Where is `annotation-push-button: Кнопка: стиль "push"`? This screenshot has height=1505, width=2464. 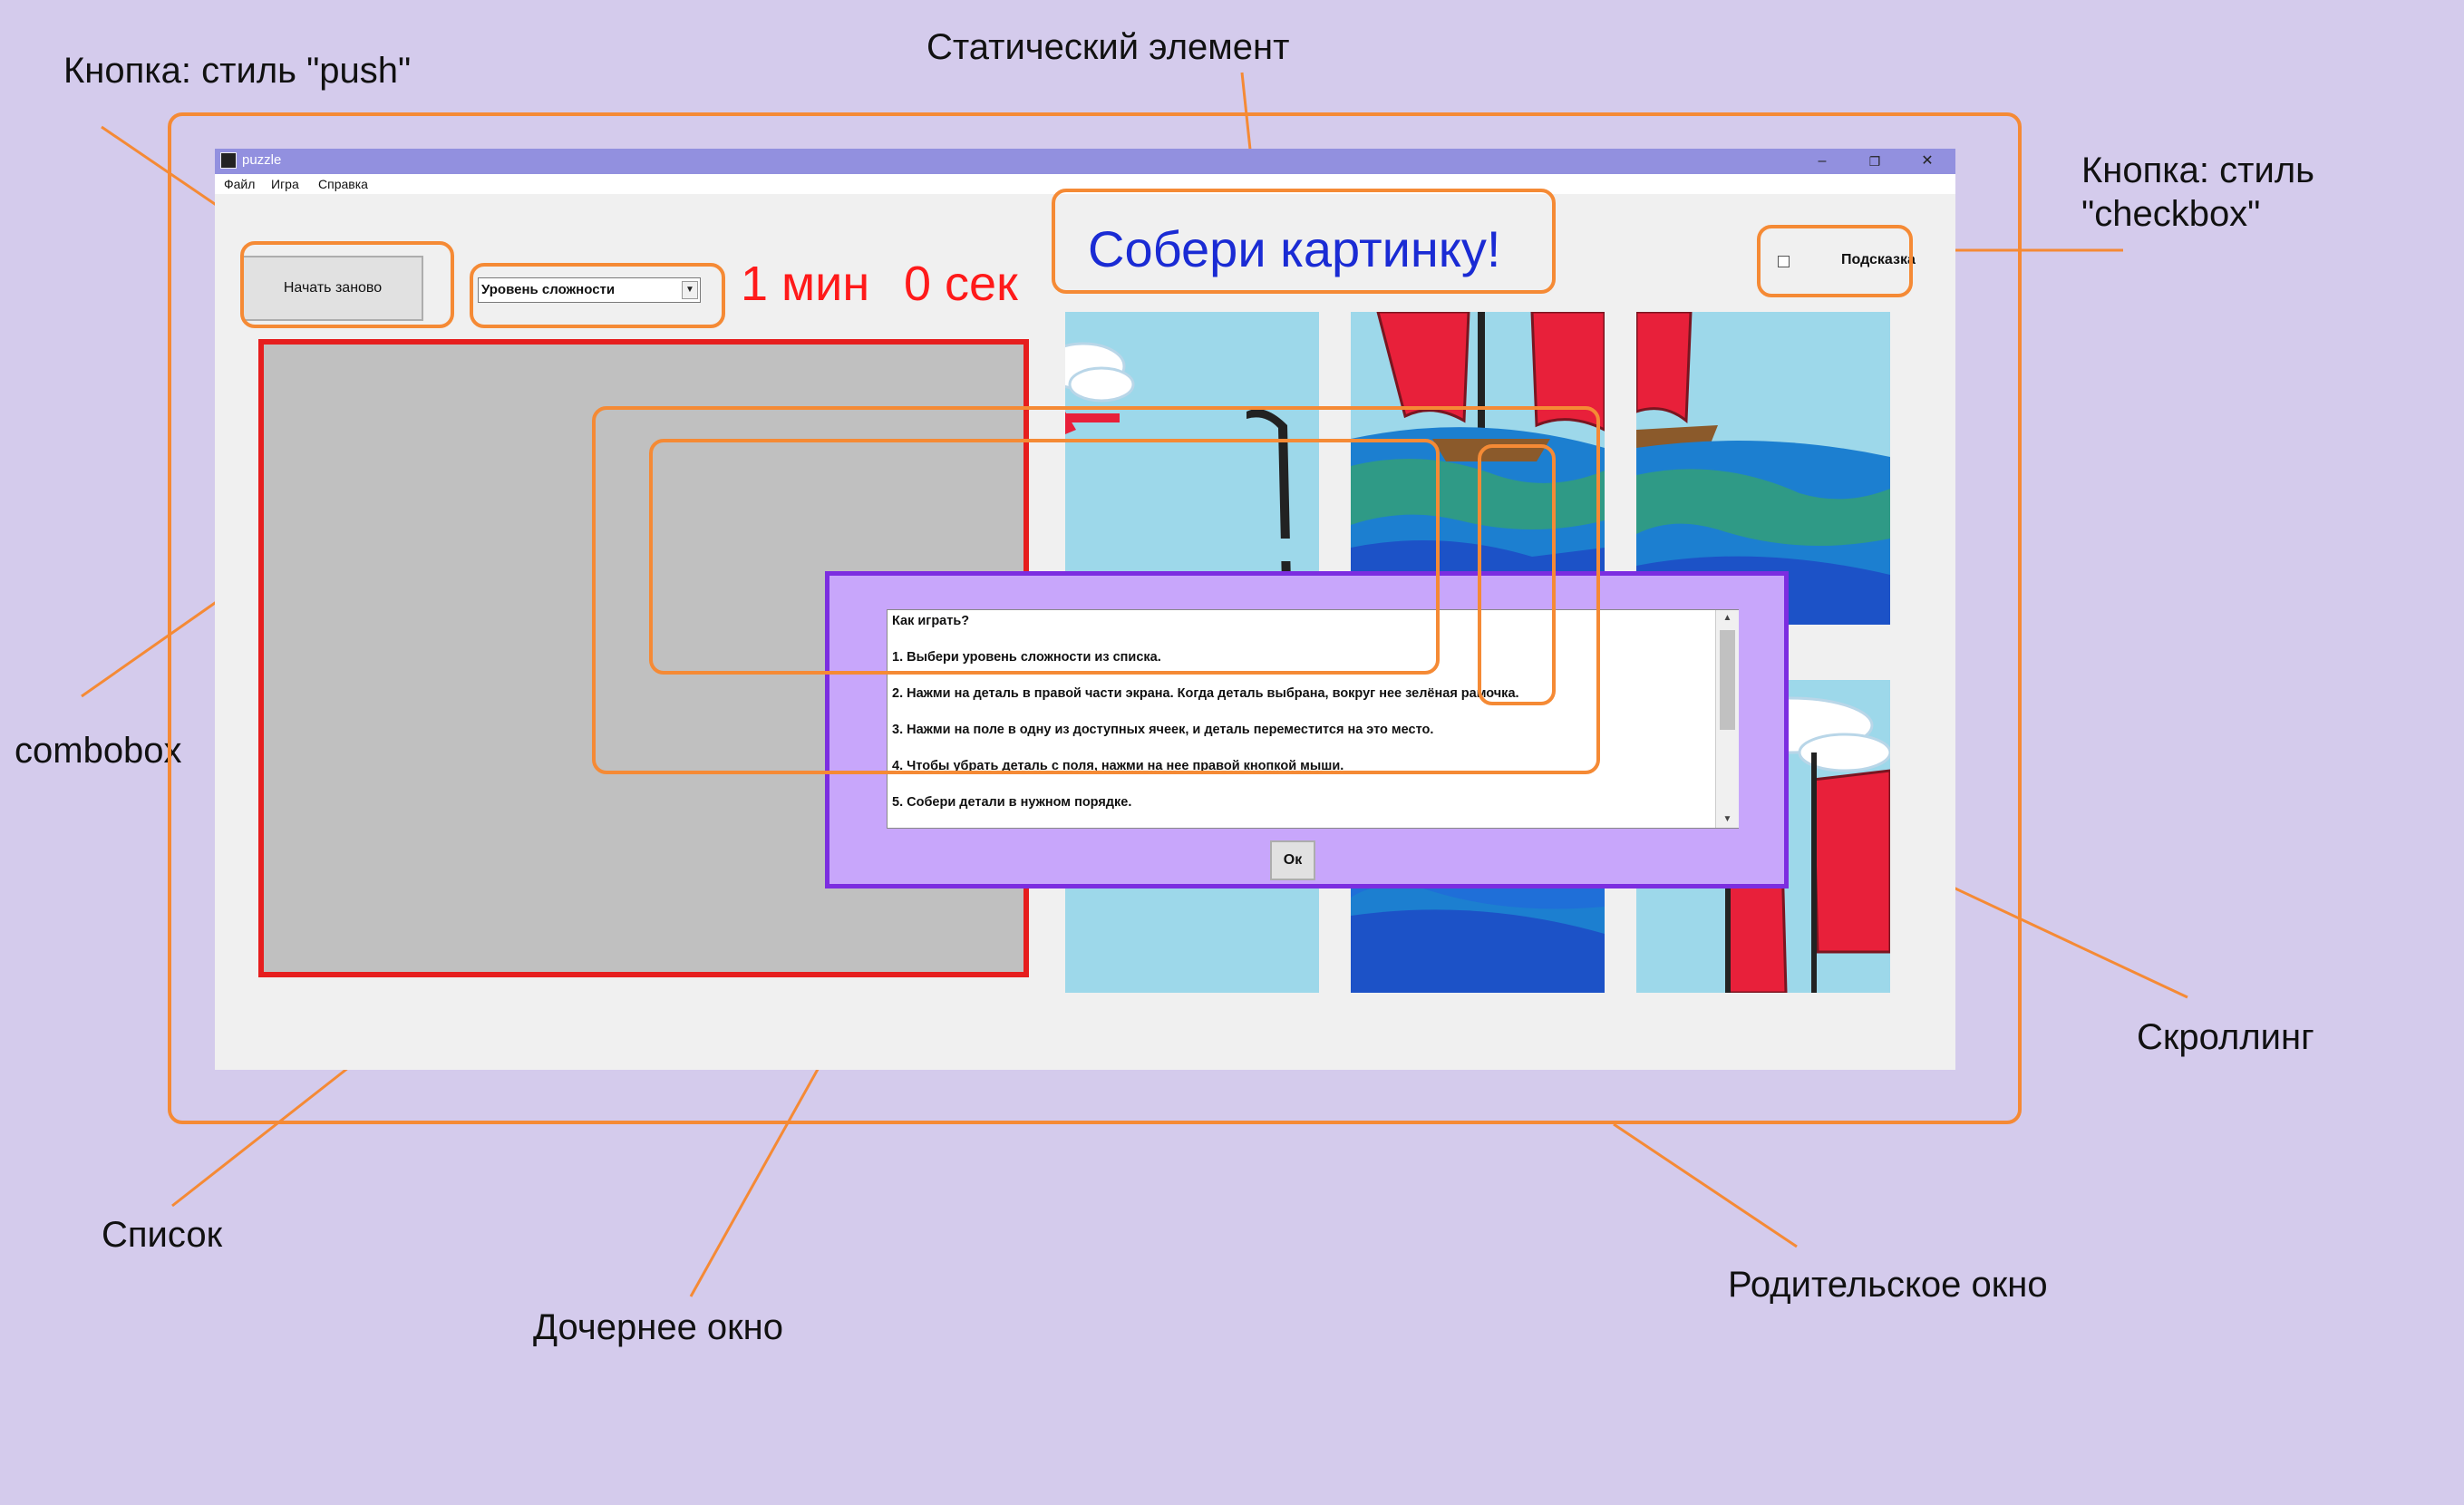
annotation-push-button: Кнопка: стиль "push" is located at coordinates (237, 71).